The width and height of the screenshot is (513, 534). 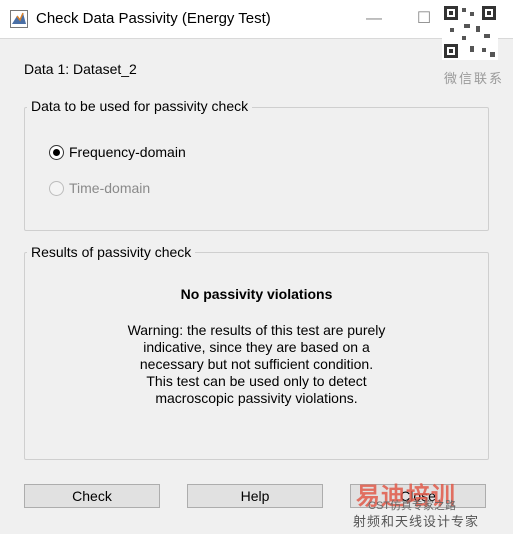 I want to click on minimize-button: —, so click(x=374, y=19).